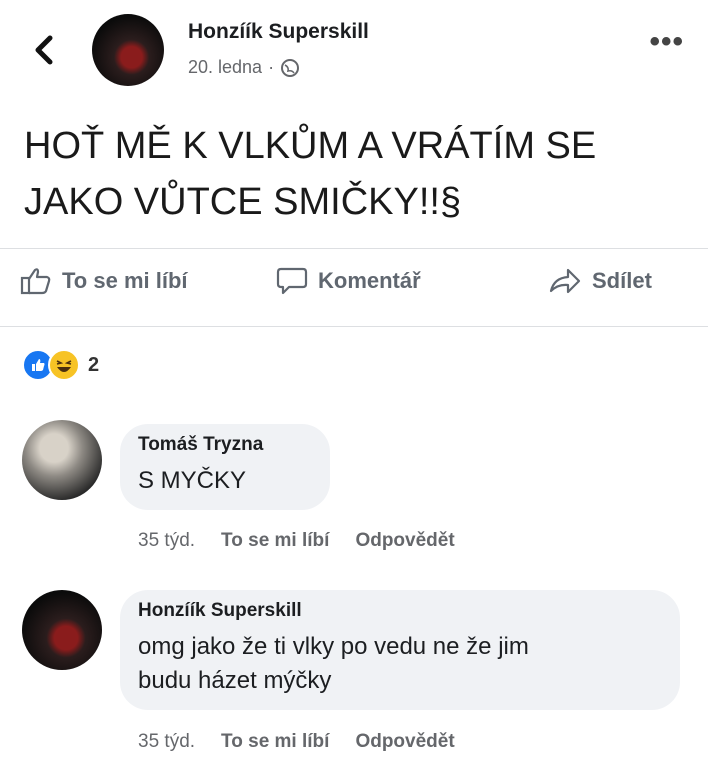  Describe the element at coordinates (125, 280) in the screenshot. I see `like-label: To se mi líbí` at that location.